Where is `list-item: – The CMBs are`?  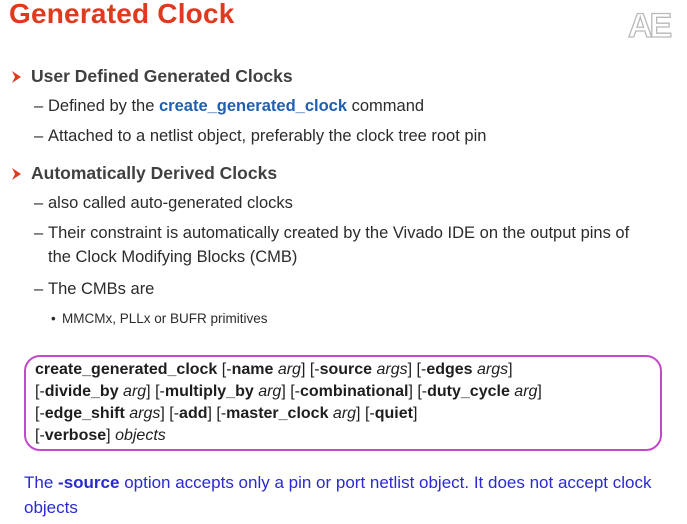
list-item: – The CMBs are is located at coordinates (94, 289).